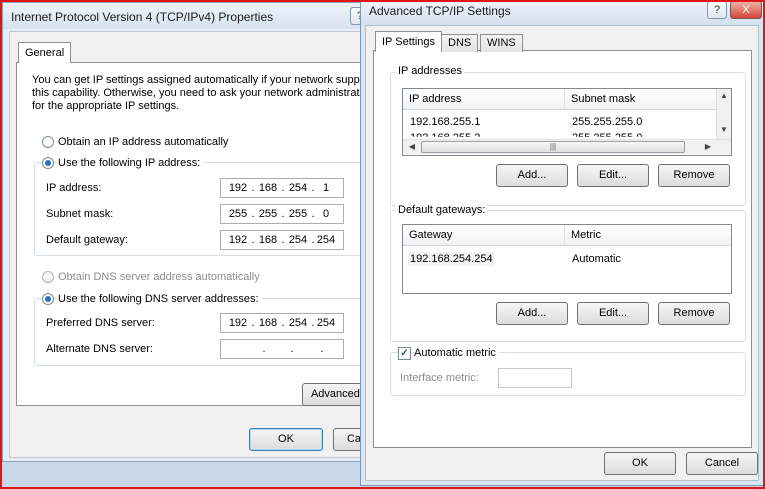  Describe the element at coordinates (412, 146) in the screenshot. I see `scroll-left-icon: ◀` at that location.